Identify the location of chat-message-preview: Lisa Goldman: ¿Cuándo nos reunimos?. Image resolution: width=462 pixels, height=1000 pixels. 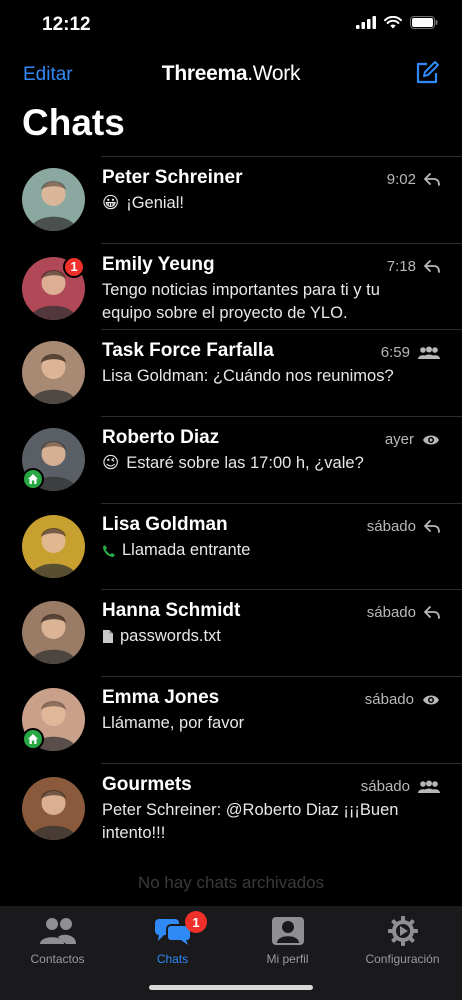
(252, 376).